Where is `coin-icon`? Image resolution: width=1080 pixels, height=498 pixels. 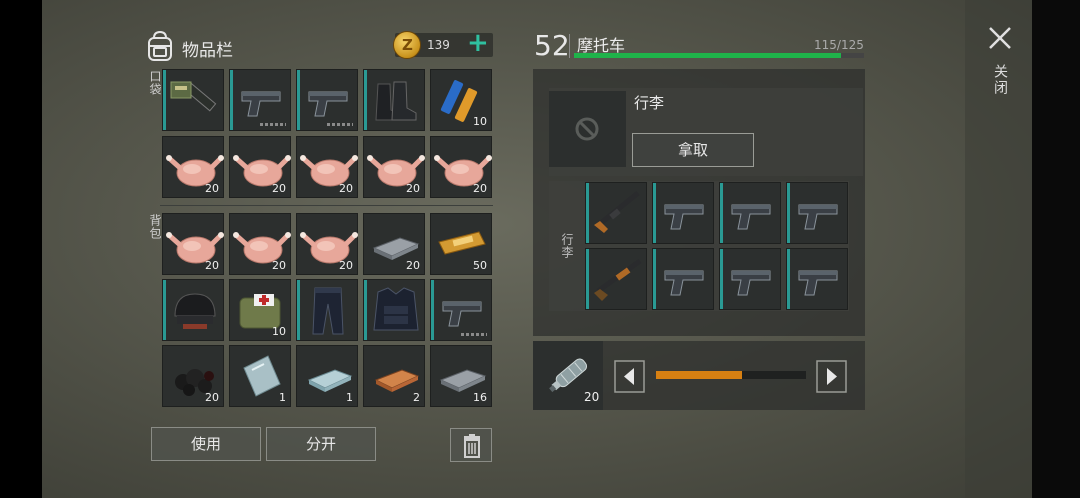 coin-icon is located at coordinates (407, 45).